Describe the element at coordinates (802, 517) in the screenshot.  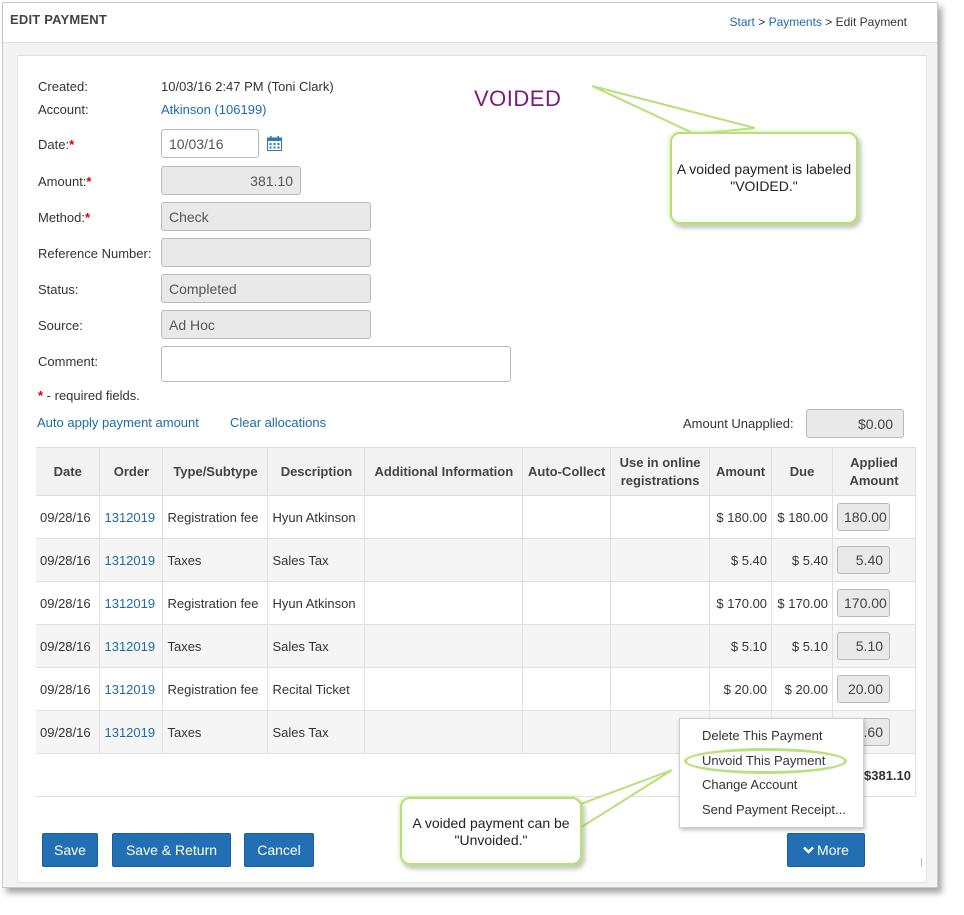
I see `cell-due: $ 180.00` at that location.